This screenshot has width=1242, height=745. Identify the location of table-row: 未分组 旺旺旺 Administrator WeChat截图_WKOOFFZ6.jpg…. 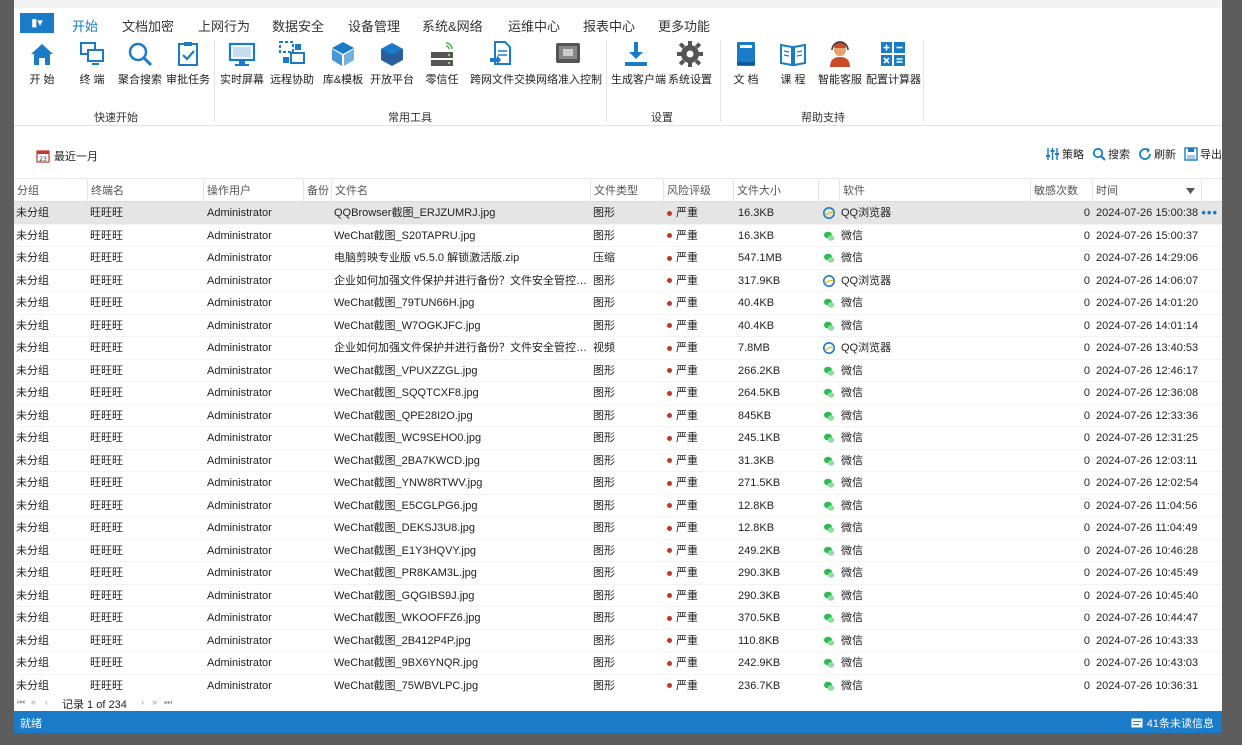
(618, 618).